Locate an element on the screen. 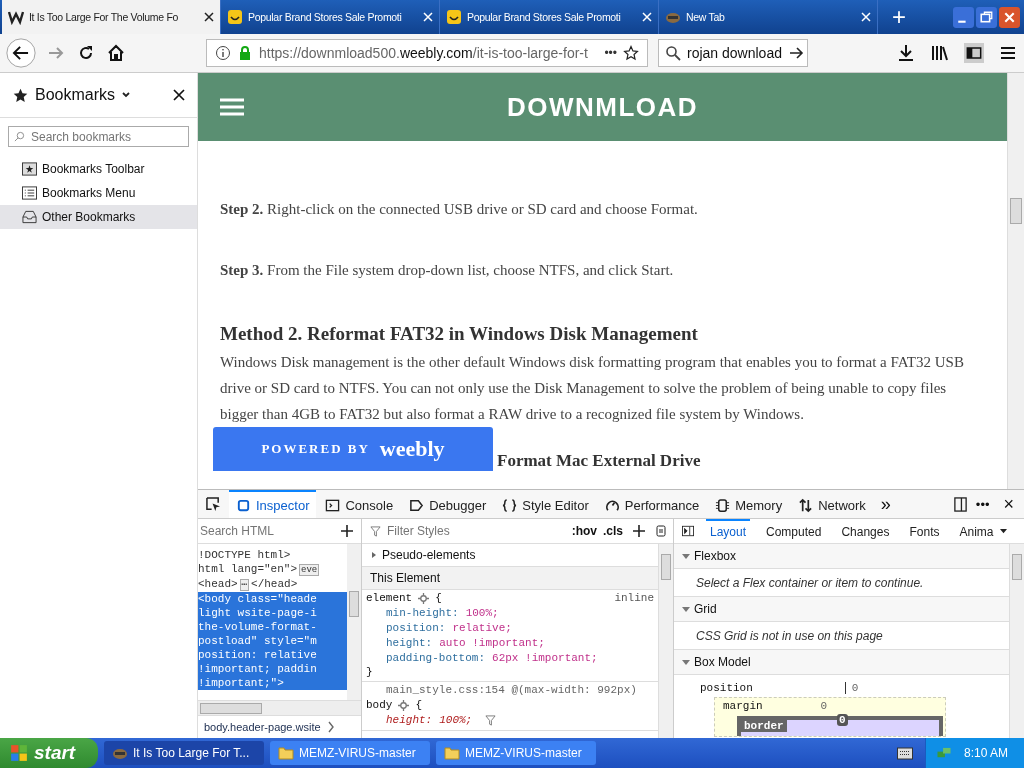 The width and height of the screenshot is (1024, 768). panel-tab: Anima is located at coordinates (976, 531).